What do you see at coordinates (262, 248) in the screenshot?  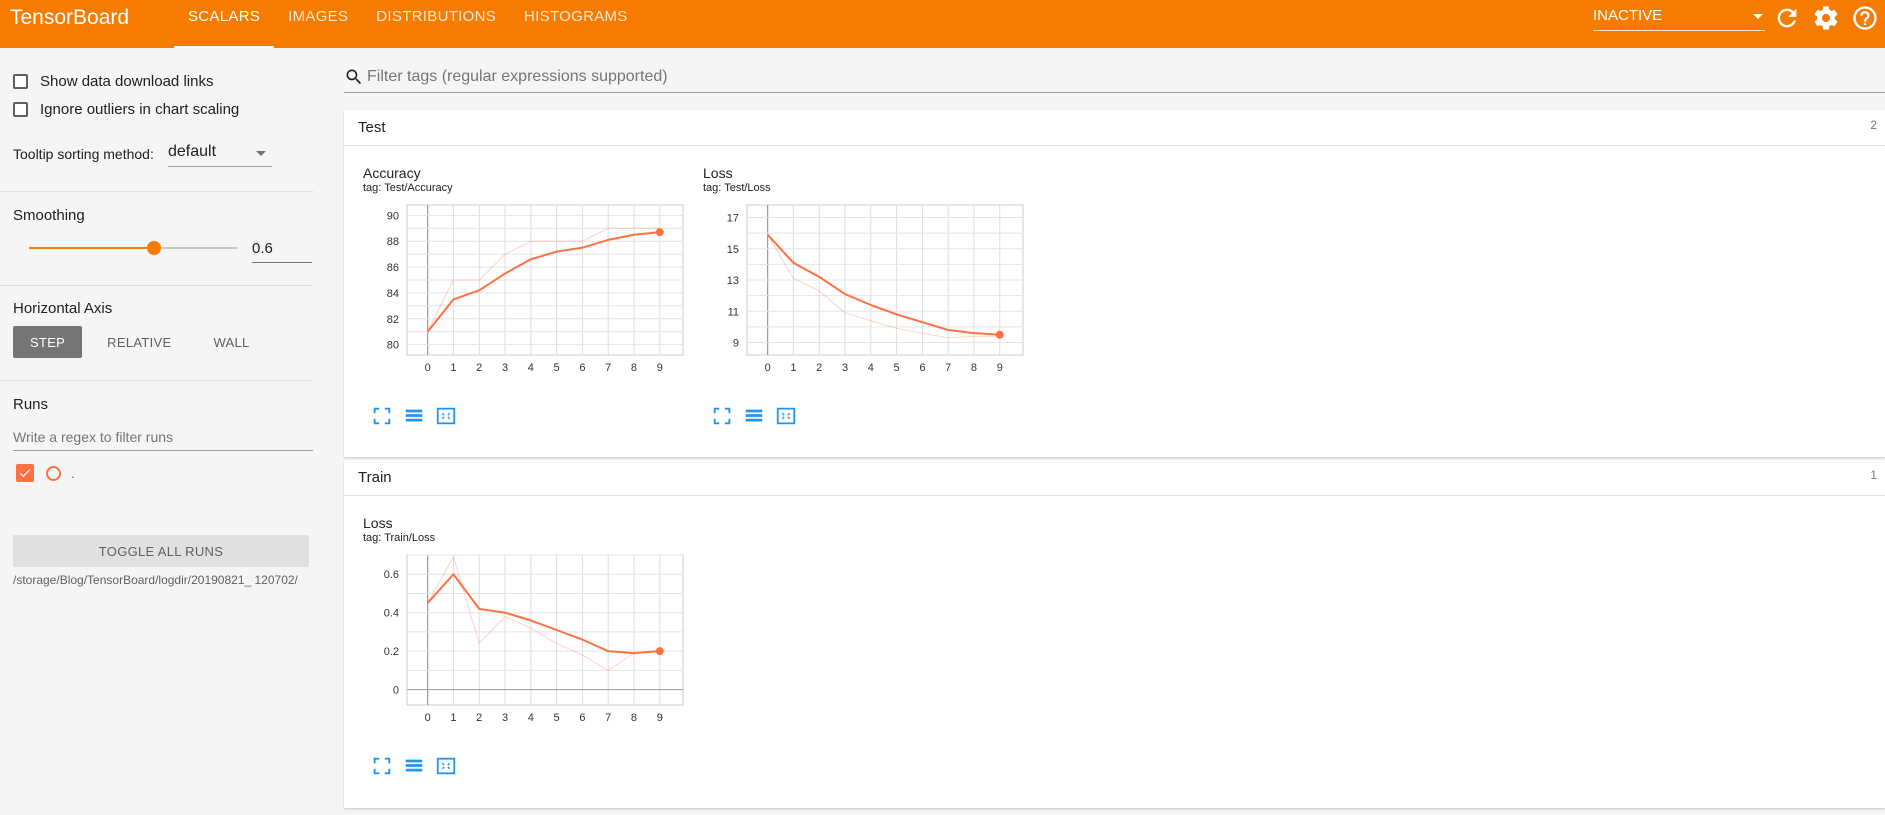 I see `smoothing-value: 0.6` at bounding box center [262, 248].